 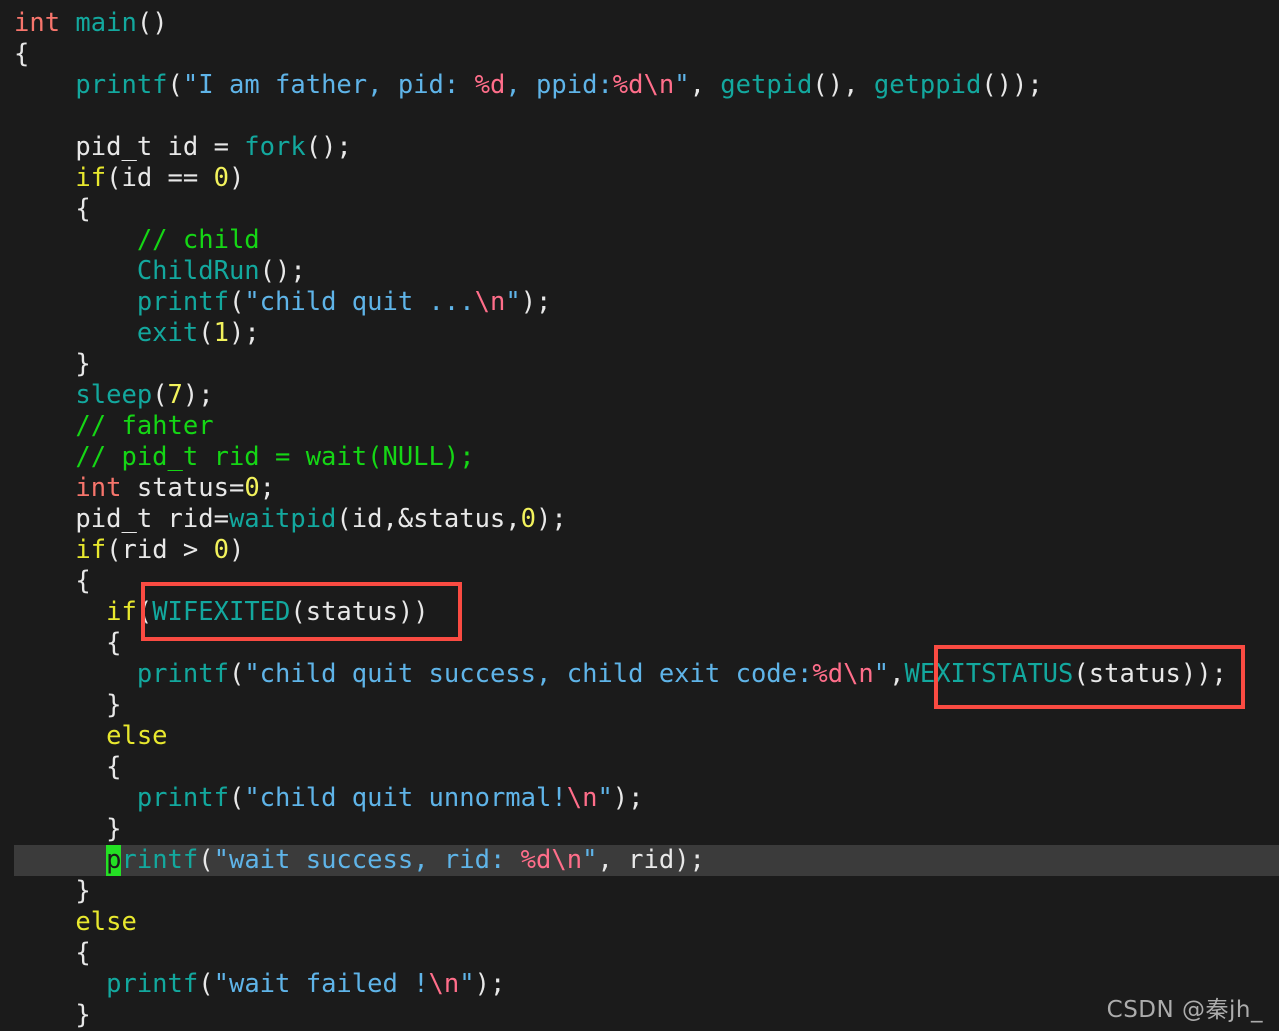 I want to click on code-token: "wait failed !, so click(x=321, y=984).